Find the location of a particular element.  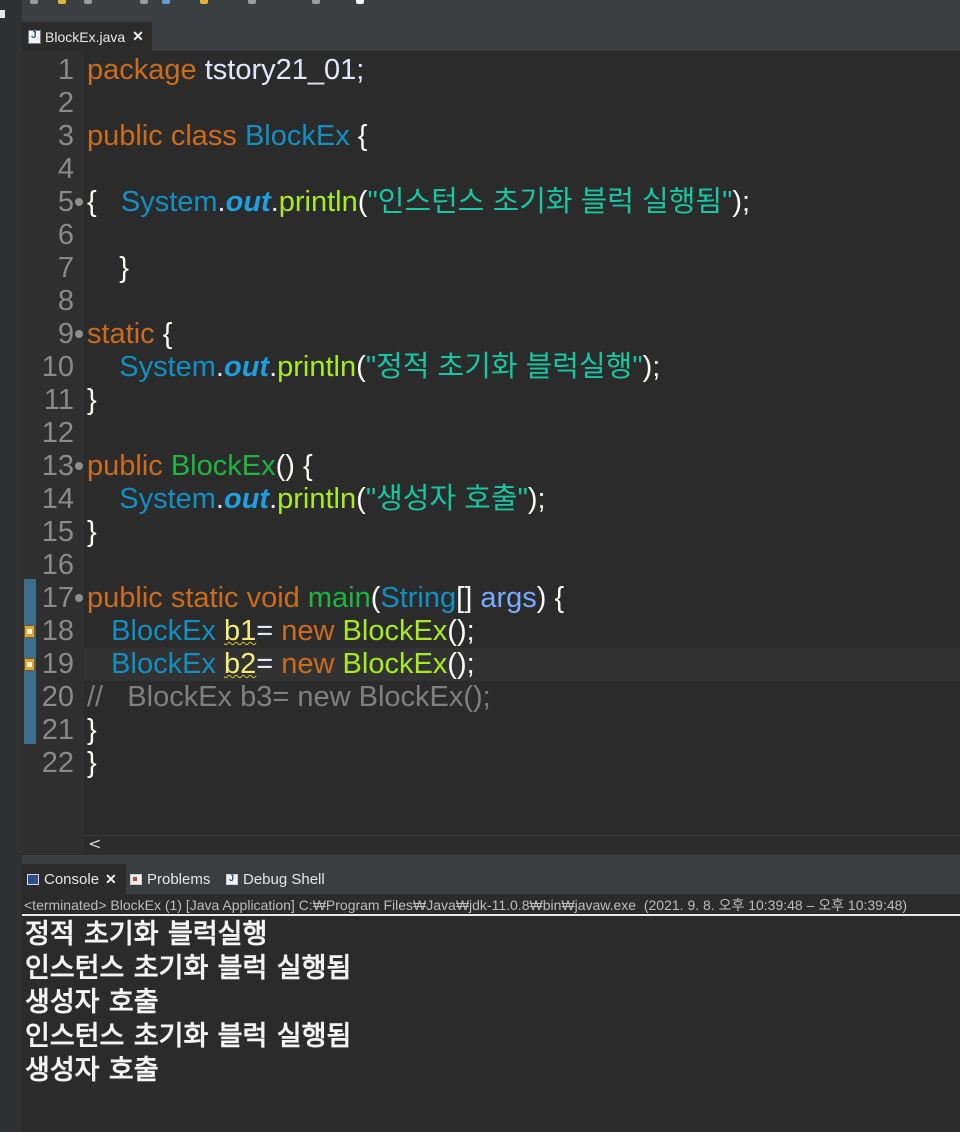

tab-problems: Problems is located at coordinates (170, 879).